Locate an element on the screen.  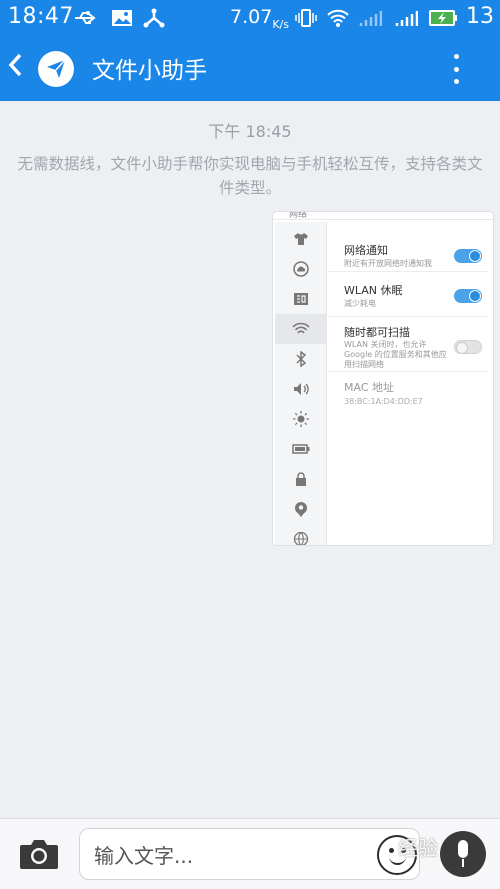
setting-mac-address: MAC 地址 38:BC:1A:D4:DD:E7 is located at coordinates (408, 397).